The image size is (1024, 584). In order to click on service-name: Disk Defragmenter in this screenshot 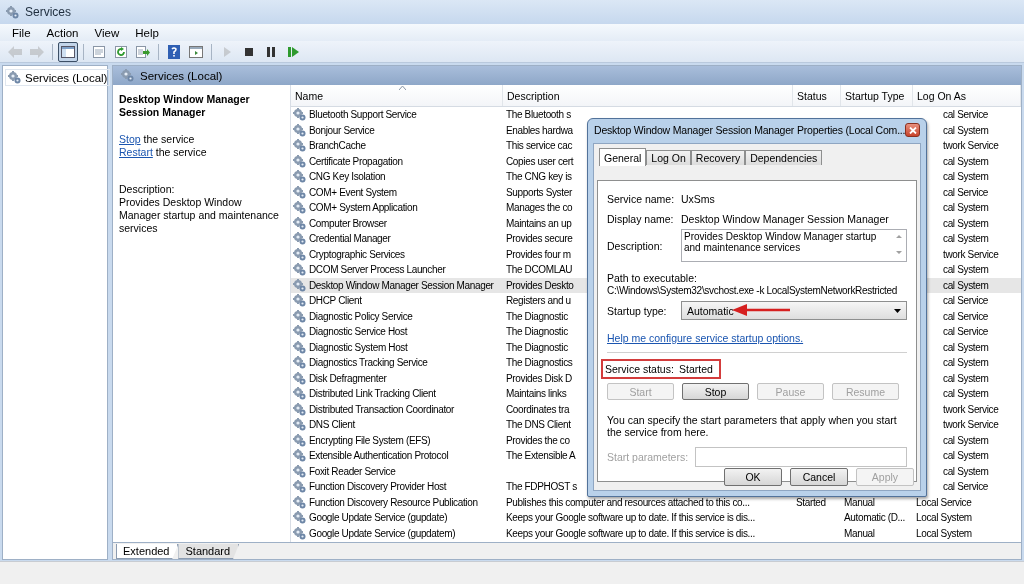, I will do `click(348, 378)`.